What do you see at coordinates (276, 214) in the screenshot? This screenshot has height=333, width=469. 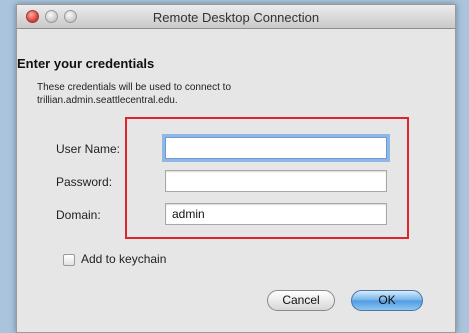 I see `domain-field` at bounding box center [276, 214].